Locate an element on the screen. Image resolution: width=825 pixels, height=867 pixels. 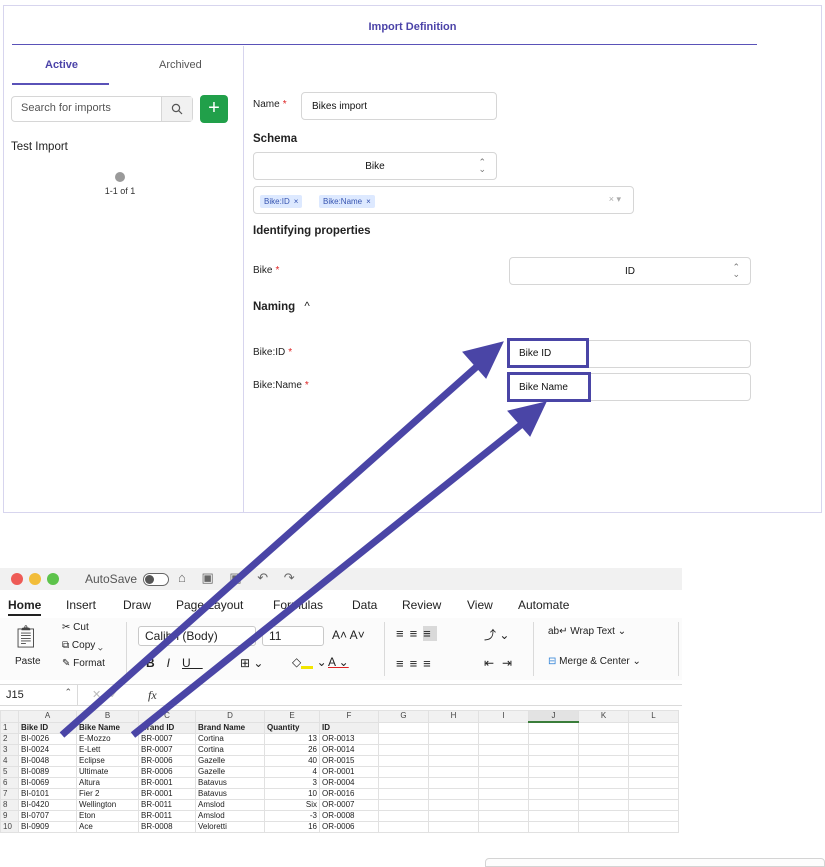
menu-tab-home: Home is located at coordinates (25, 607).